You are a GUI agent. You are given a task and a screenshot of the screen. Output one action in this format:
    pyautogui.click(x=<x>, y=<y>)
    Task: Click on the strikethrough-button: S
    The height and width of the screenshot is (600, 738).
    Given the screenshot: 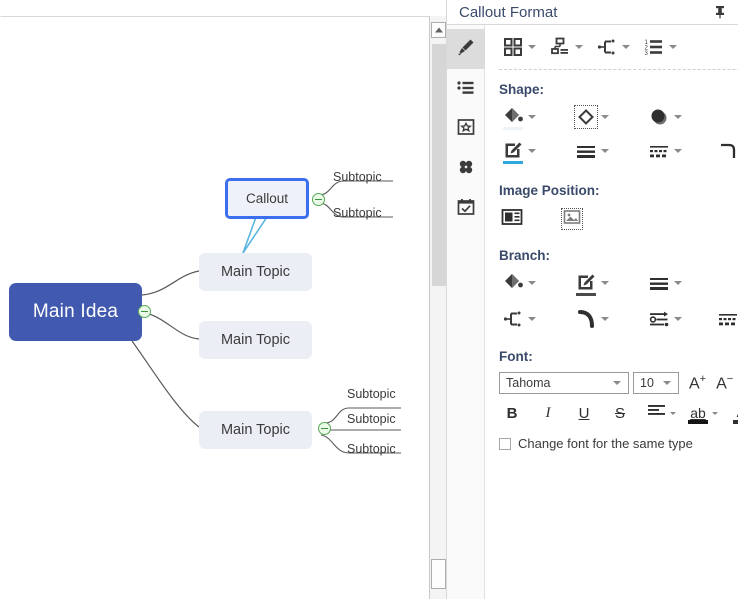 What is the action you would take?
    pyautogui.click(x=620, y=413)
    